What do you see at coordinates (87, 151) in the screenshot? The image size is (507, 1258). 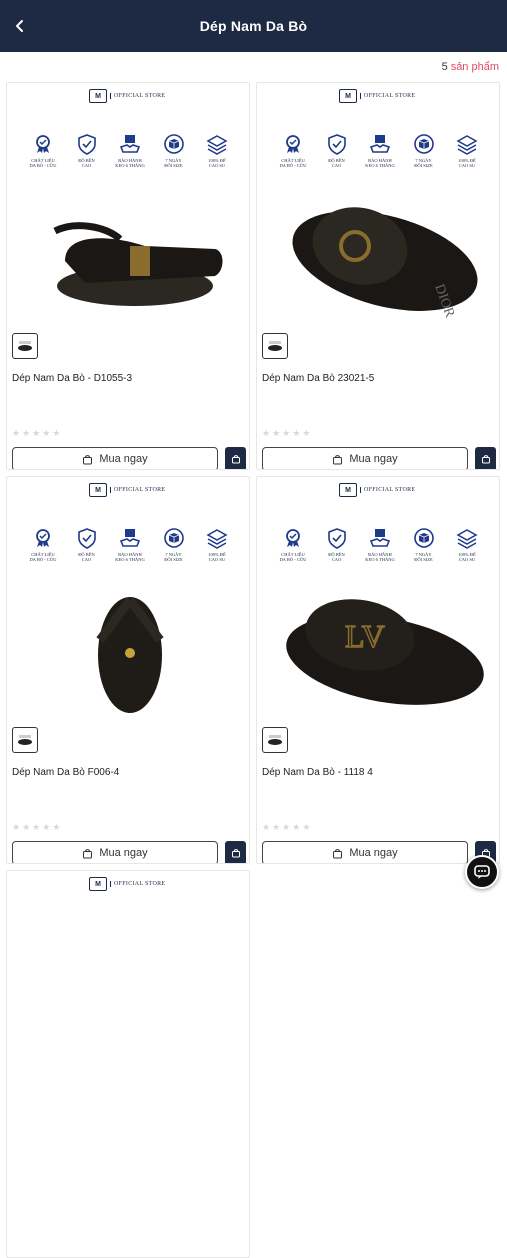 I see `feature-badge: ĐỘ BỀN CAO` at bounding box center [87, 151].